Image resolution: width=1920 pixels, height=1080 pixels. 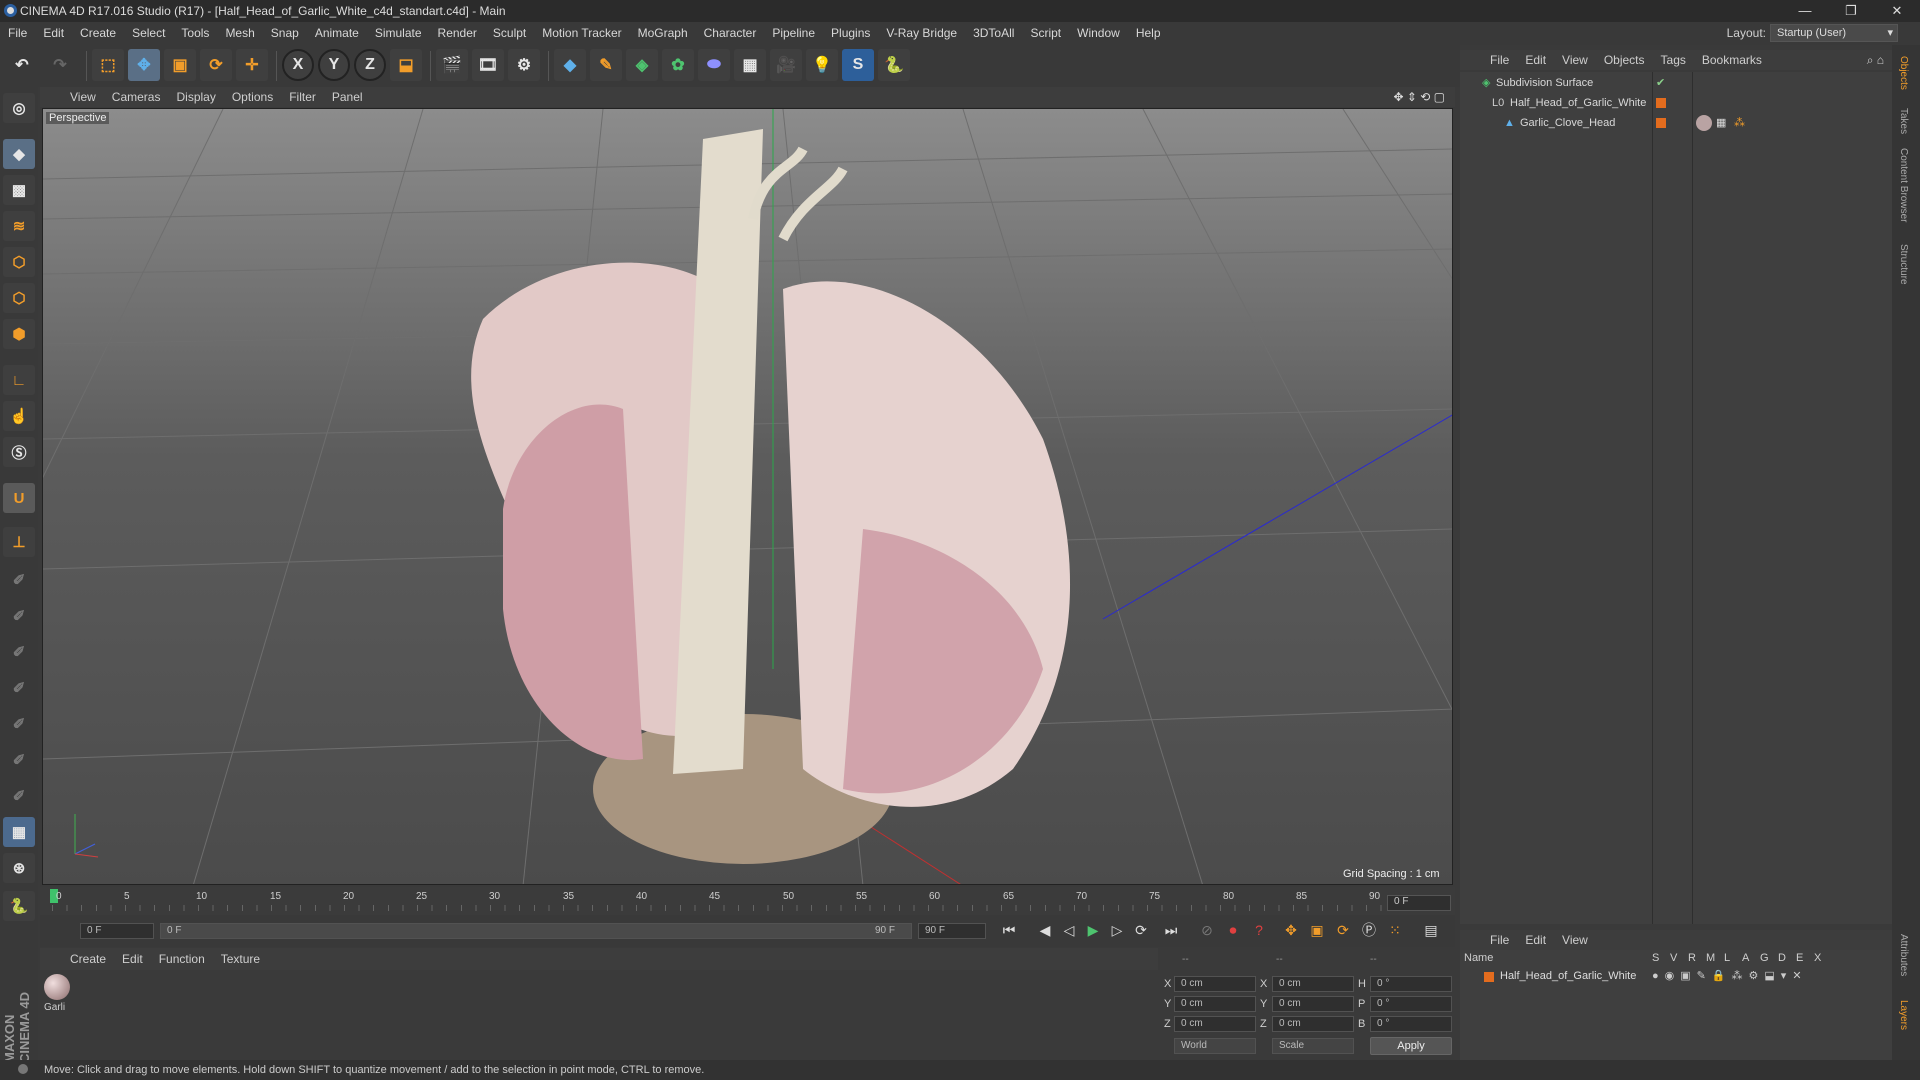 What do you see at coordinates (1499, 60) in the screenshot?
I see `obj-menu-file: File` at bounding box center [1499, 60].